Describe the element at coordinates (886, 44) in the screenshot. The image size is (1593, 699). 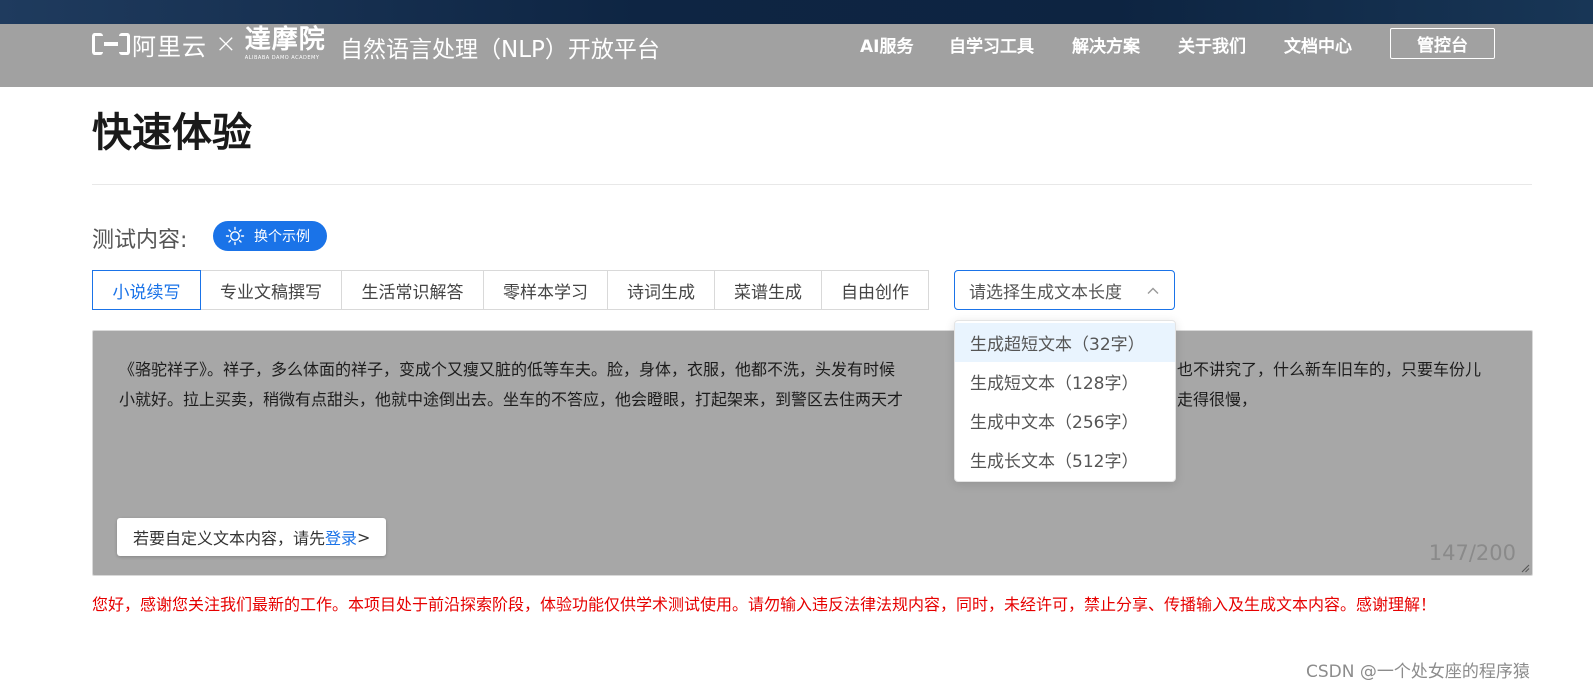
I see `nav-ai-services: AI服务` at that location.